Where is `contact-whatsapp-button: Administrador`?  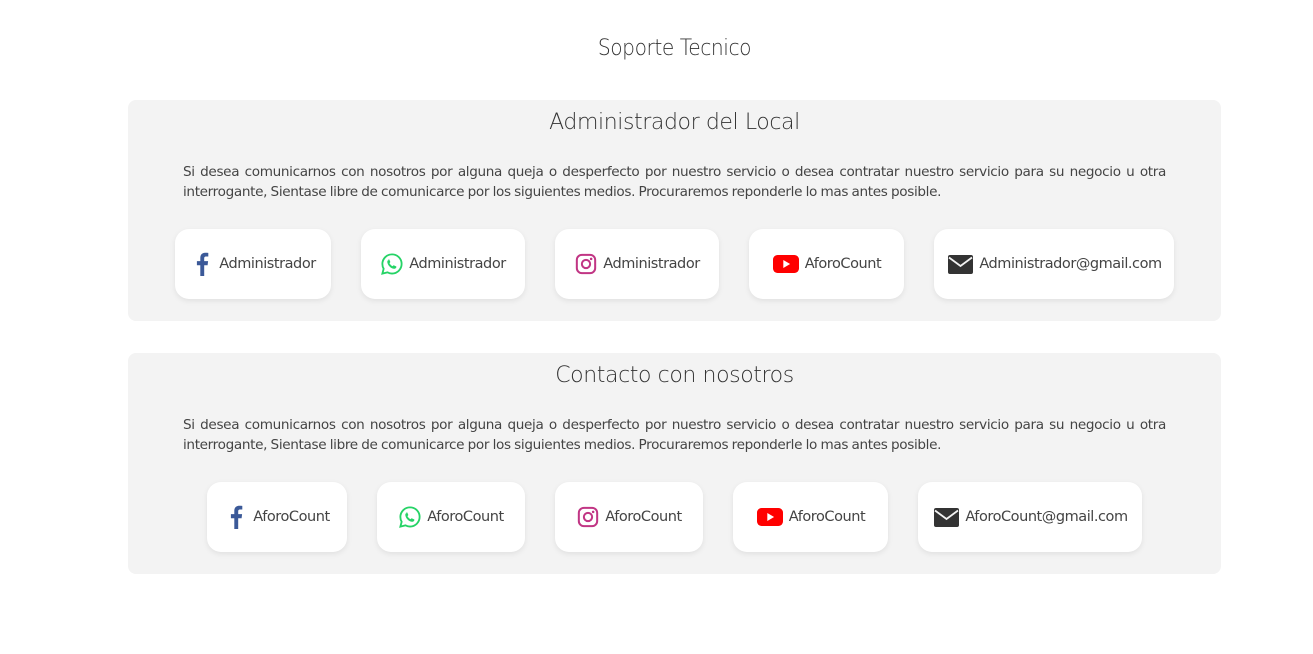
contact-whatsapp-button: Administrador is located at coordinates (443, 264).